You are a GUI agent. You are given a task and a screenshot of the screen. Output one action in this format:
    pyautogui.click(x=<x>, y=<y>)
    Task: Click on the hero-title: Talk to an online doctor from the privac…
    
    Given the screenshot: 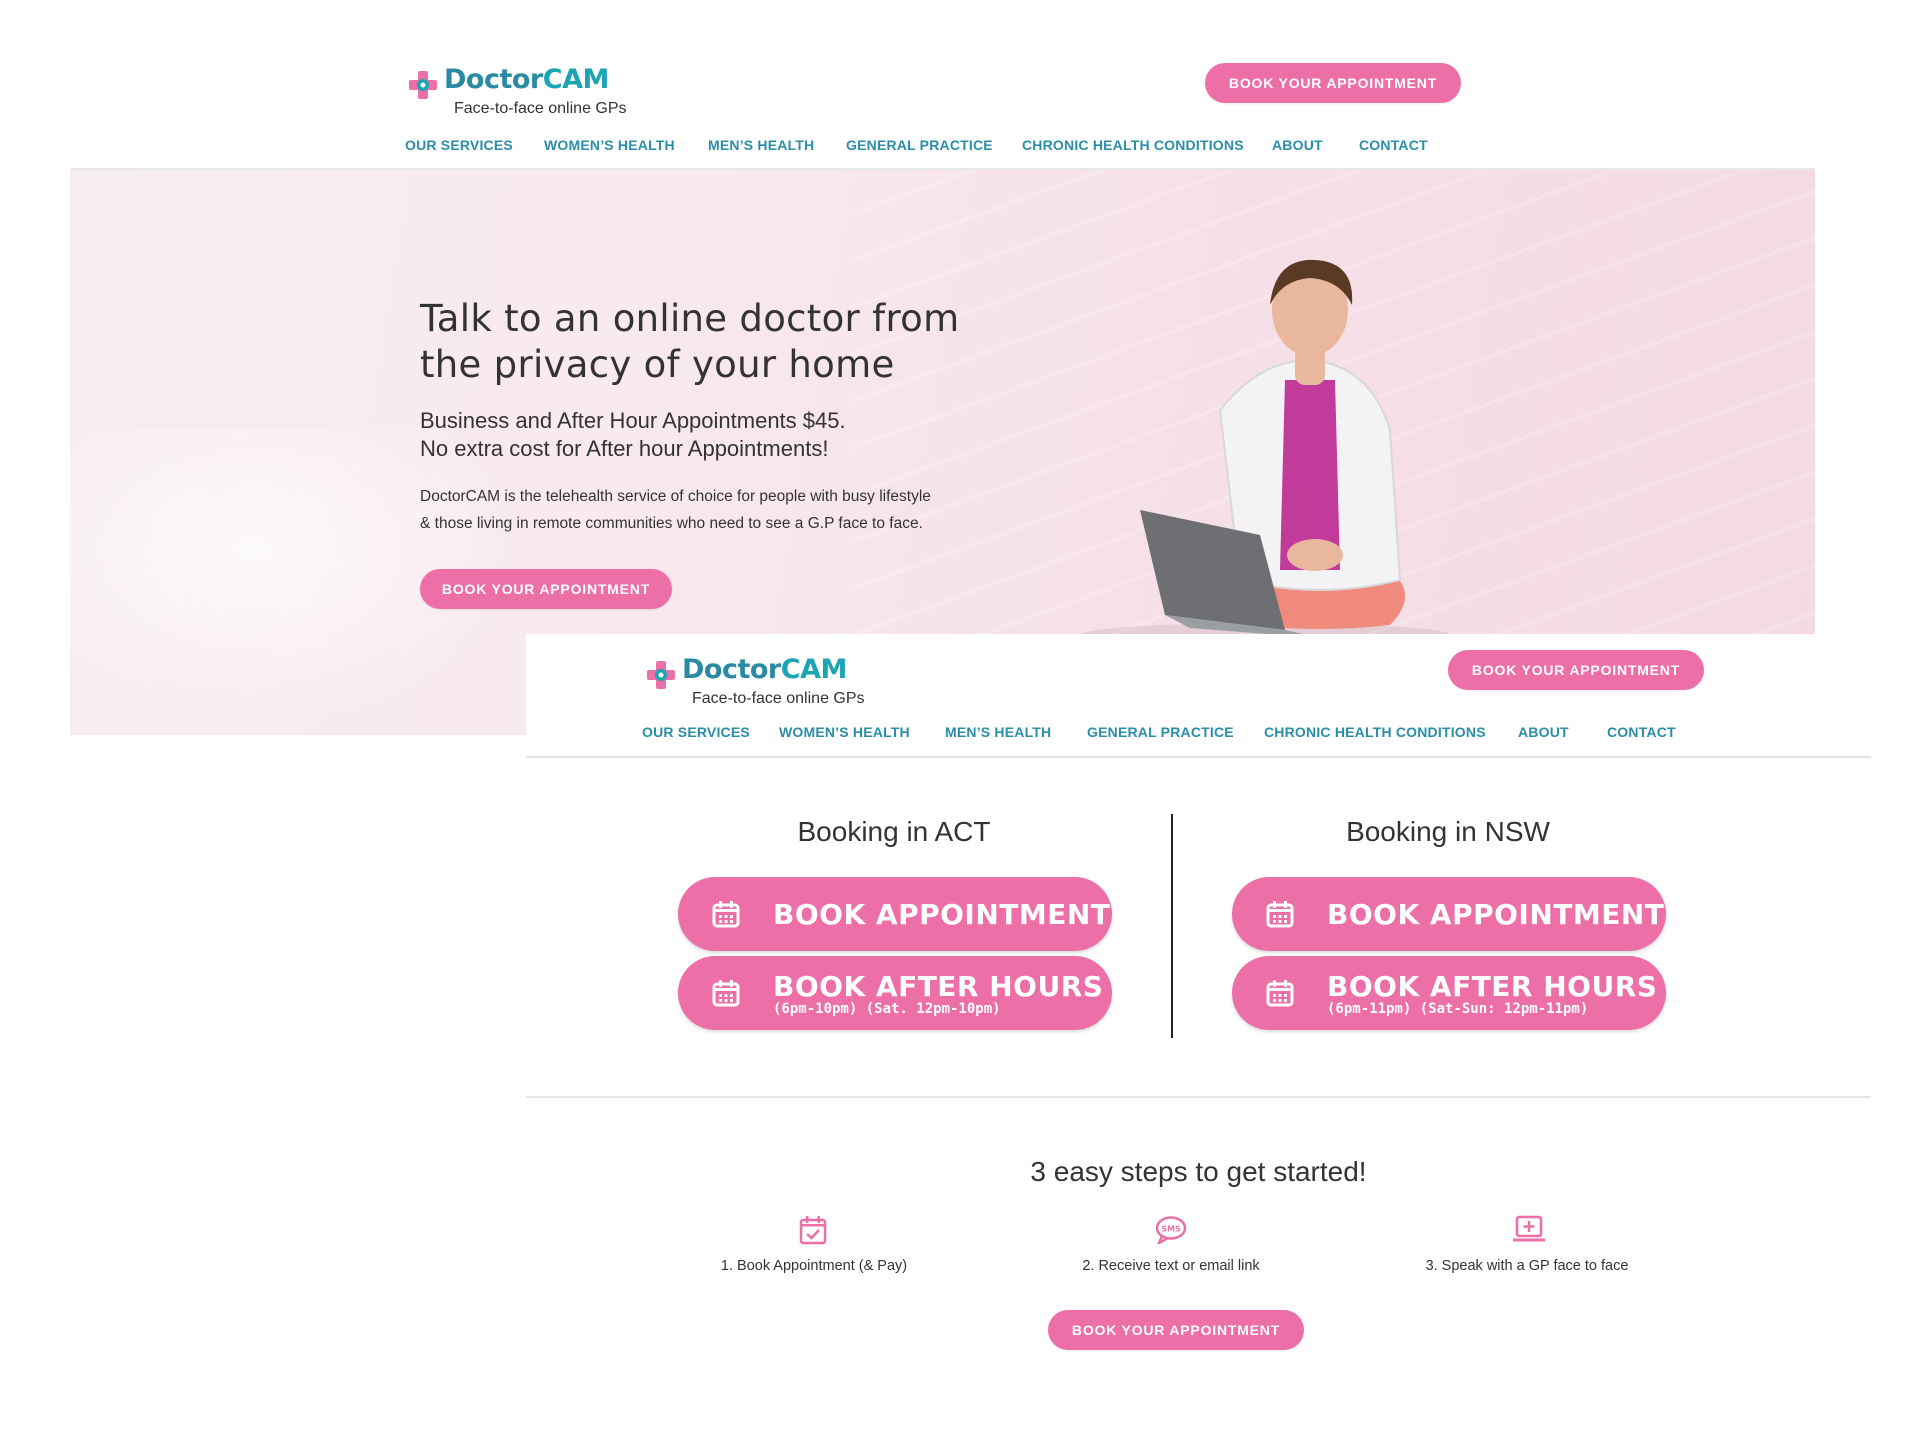 What is the action you would take?
    pyautogui.click(x=690, y=341)
    